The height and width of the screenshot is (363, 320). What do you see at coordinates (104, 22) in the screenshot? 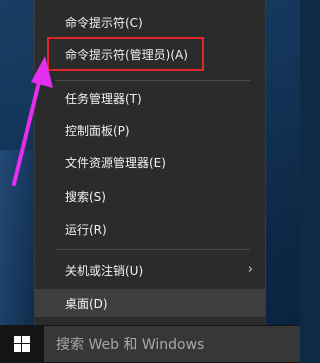
I see `menu-item-label: 命令提示符(C)` at bounding box center [104, 22].